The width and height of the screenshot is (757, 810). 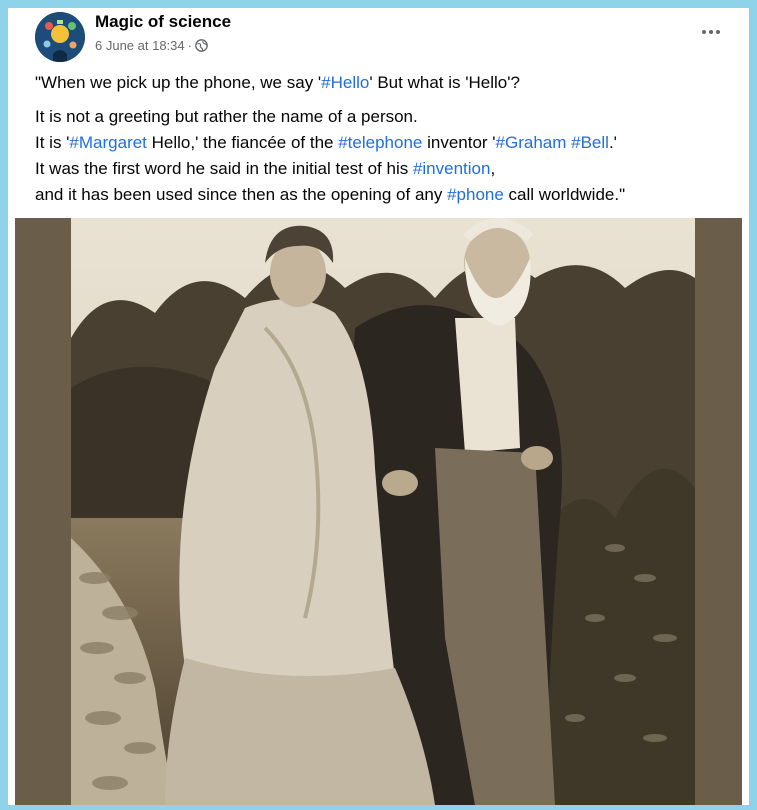 What do you see at coordinates (378, 39) in the screenshot?
I see `post-header: Magic of science 6 June at 18:34 ·` at bounding box center [378, 39].